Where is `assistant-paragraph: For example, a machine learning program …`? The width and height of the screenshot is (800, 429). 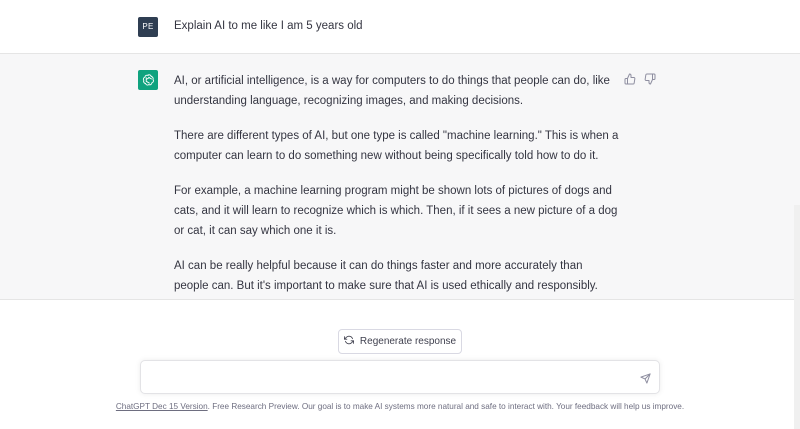
assistant-paragraph: For example, a machine learning program … is located at coordinates (396, 211).